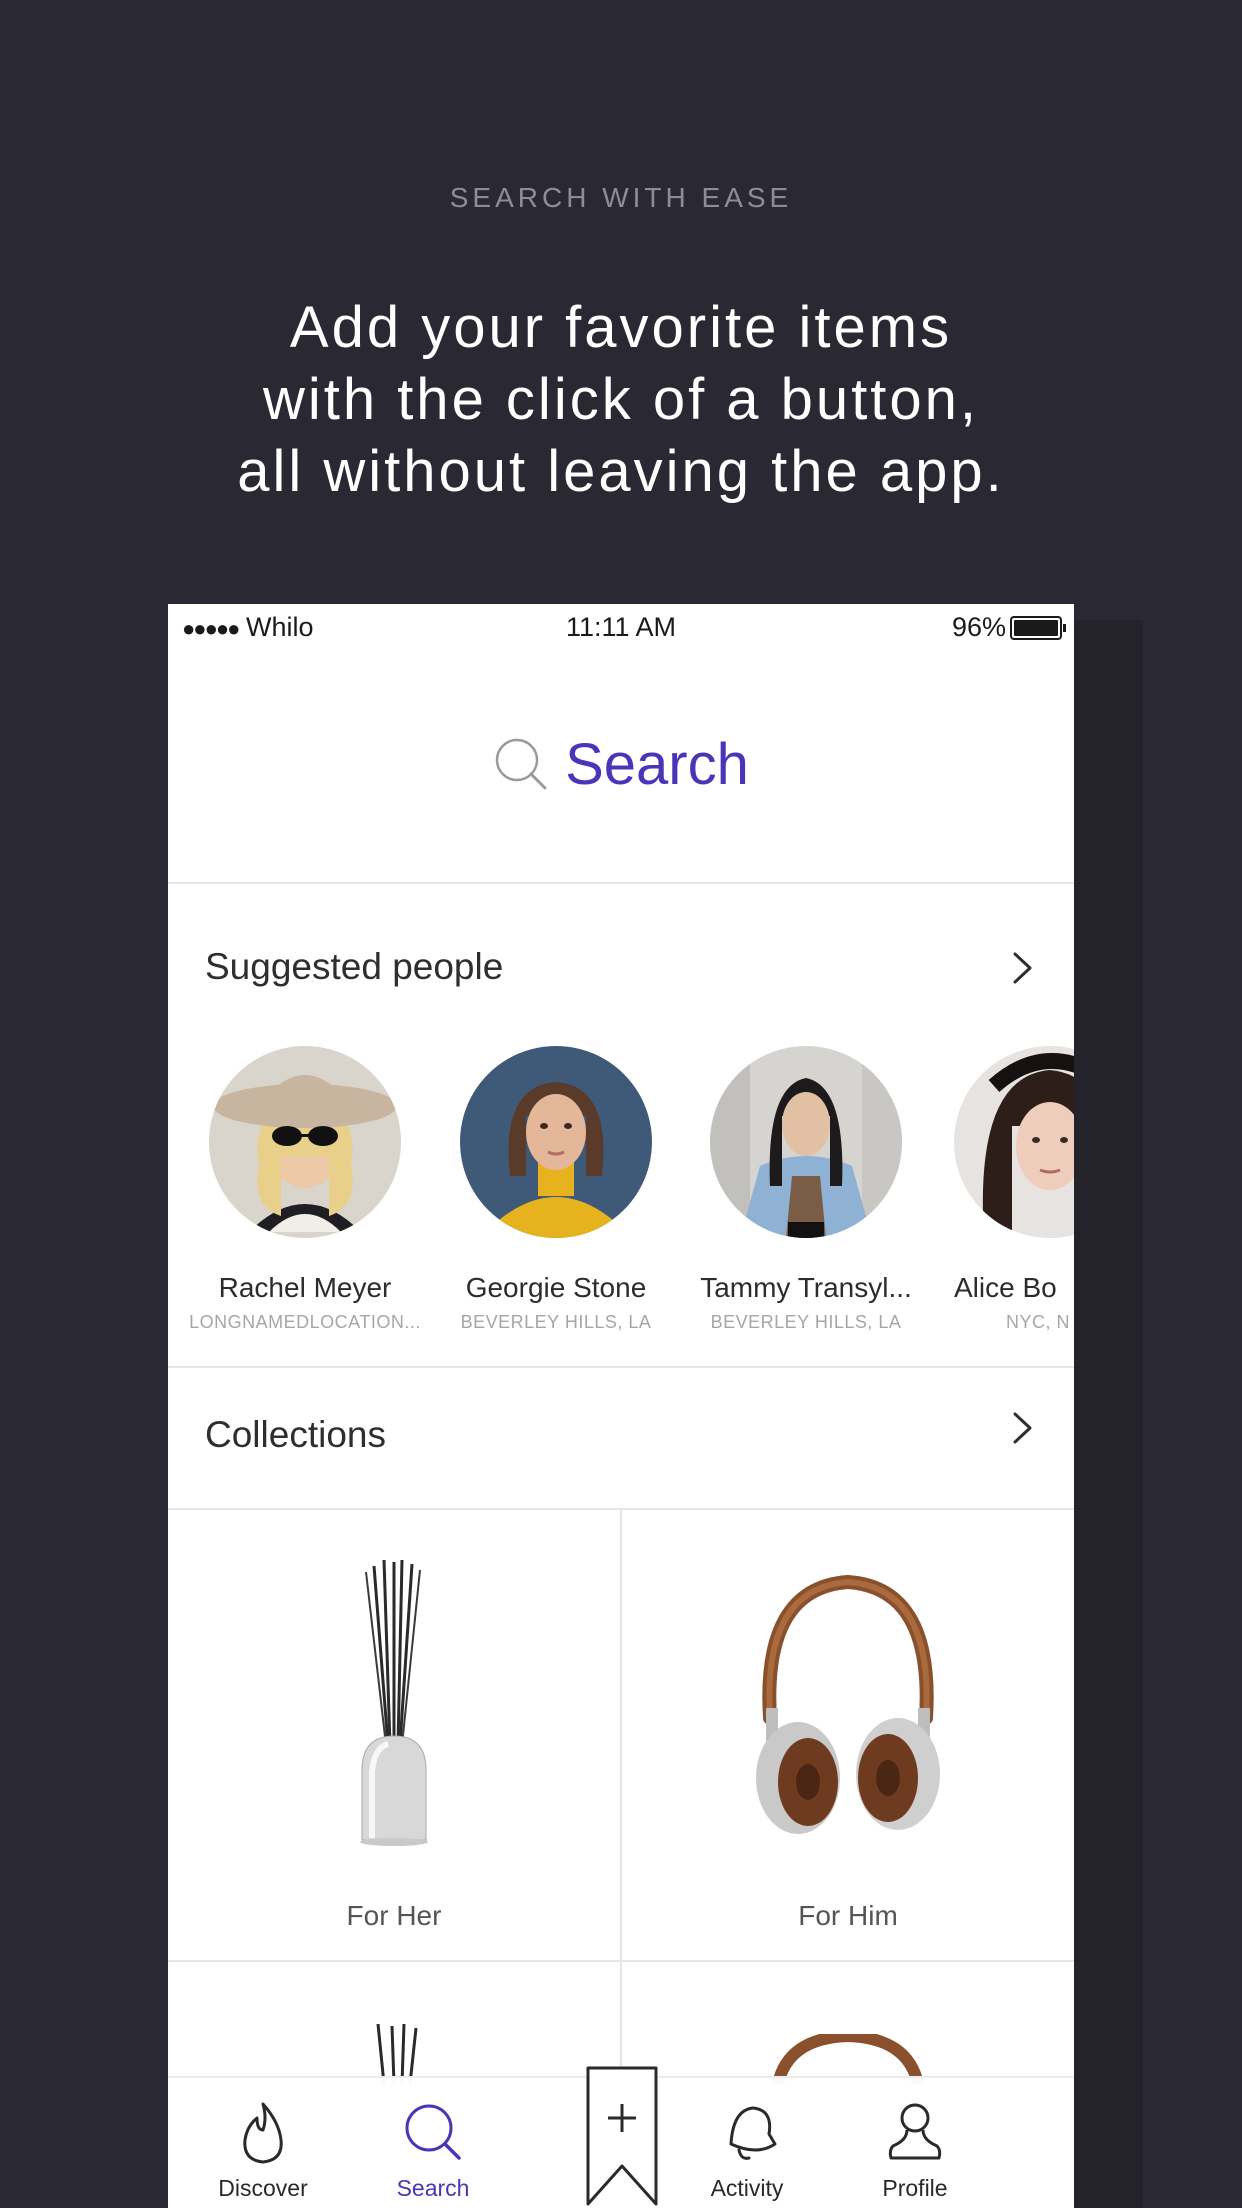 The image size is (1242, 2208). What do you see at coordinates (621, 471) in the screenshot?
I see `headline-line: all without leaving the app.` at bounding box center [621, 471].